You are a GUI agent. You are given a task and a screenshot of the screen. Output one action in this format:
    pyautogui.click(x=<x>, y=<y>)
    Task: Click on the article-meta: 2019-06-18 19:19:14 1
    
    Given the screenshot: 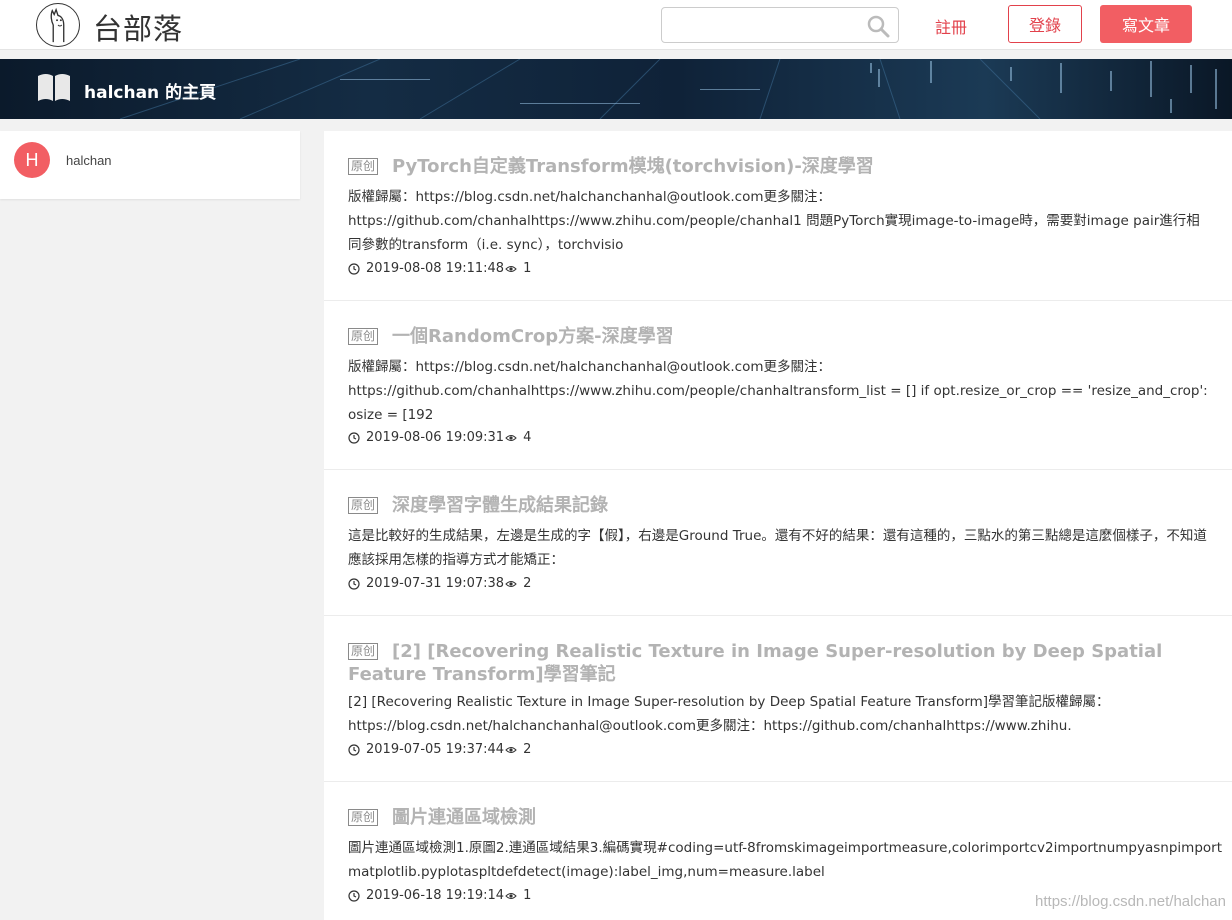 What is the action you would take?
    pyautogui.click(x=439, y=895)
    